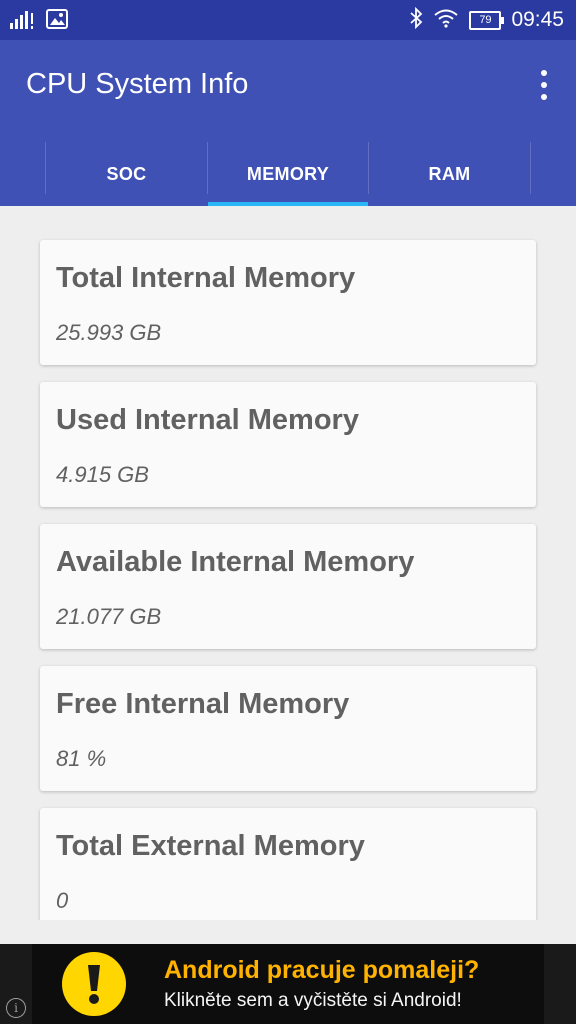  What do you see at coordinates (81, 758) in the screenshot?
I see `card-value: 81 %` at bounding box center [81, 758].